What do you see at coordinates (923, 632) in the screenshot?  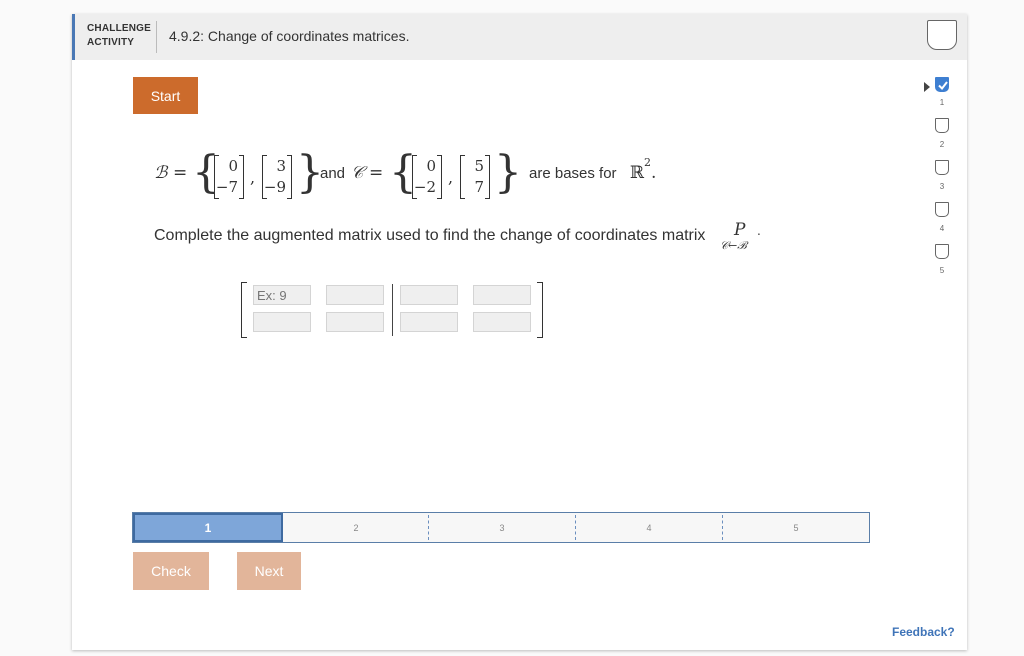 I see `feedback-link: Feedback?` at bounding box center [923, 632].